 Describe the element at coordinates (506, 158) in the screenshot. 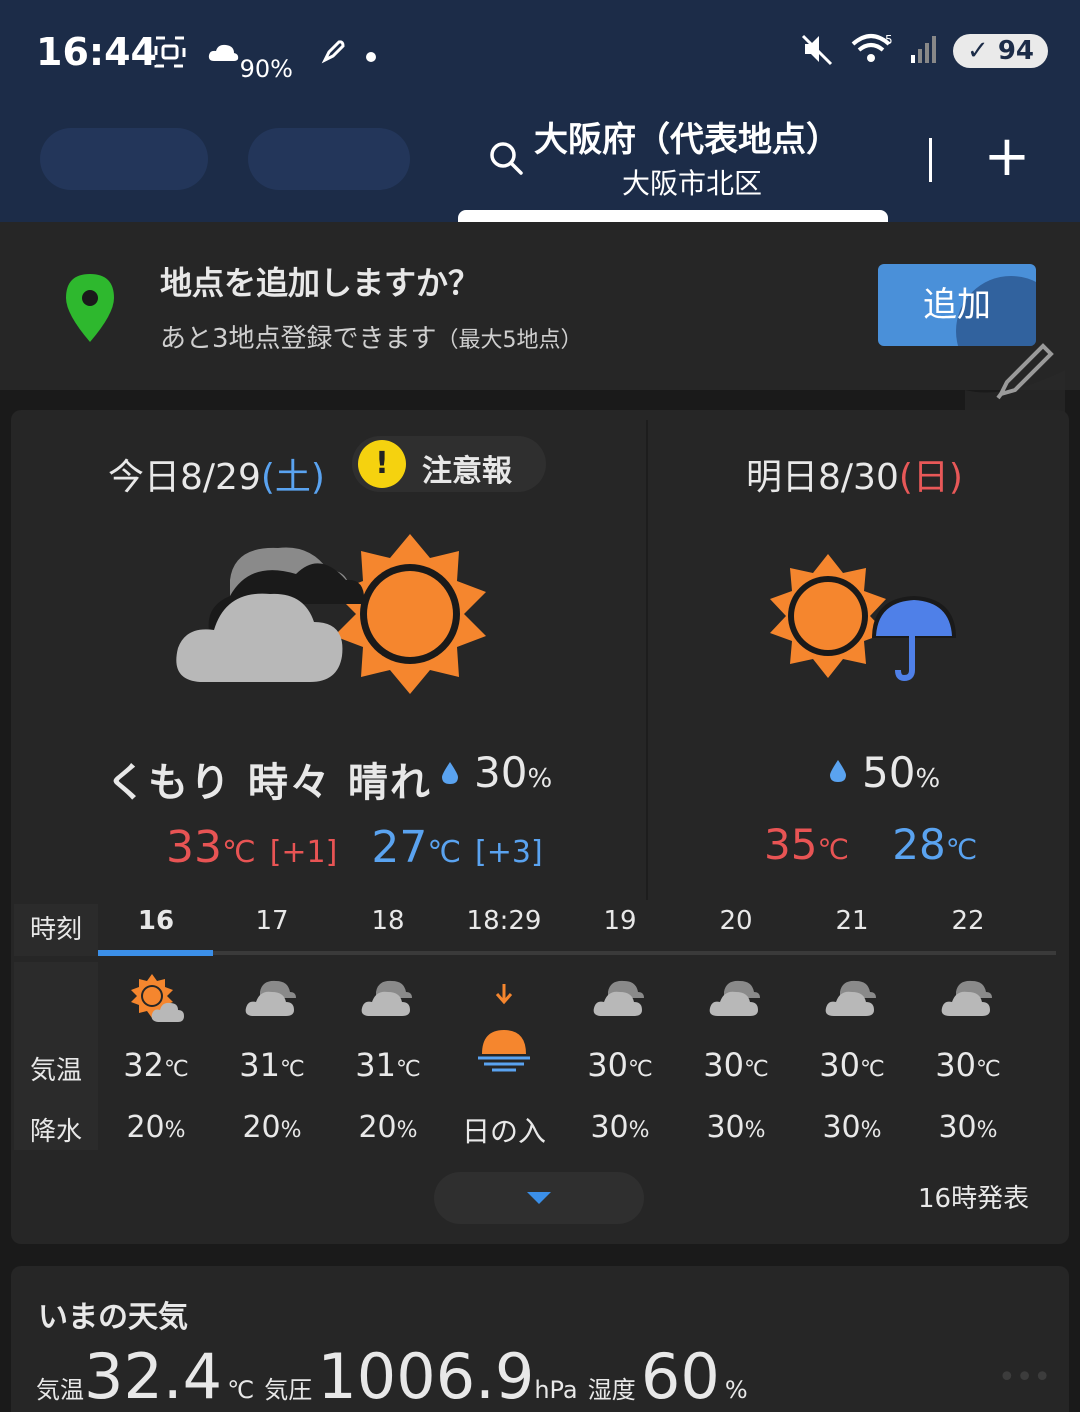

I see `search-icon` at that location.